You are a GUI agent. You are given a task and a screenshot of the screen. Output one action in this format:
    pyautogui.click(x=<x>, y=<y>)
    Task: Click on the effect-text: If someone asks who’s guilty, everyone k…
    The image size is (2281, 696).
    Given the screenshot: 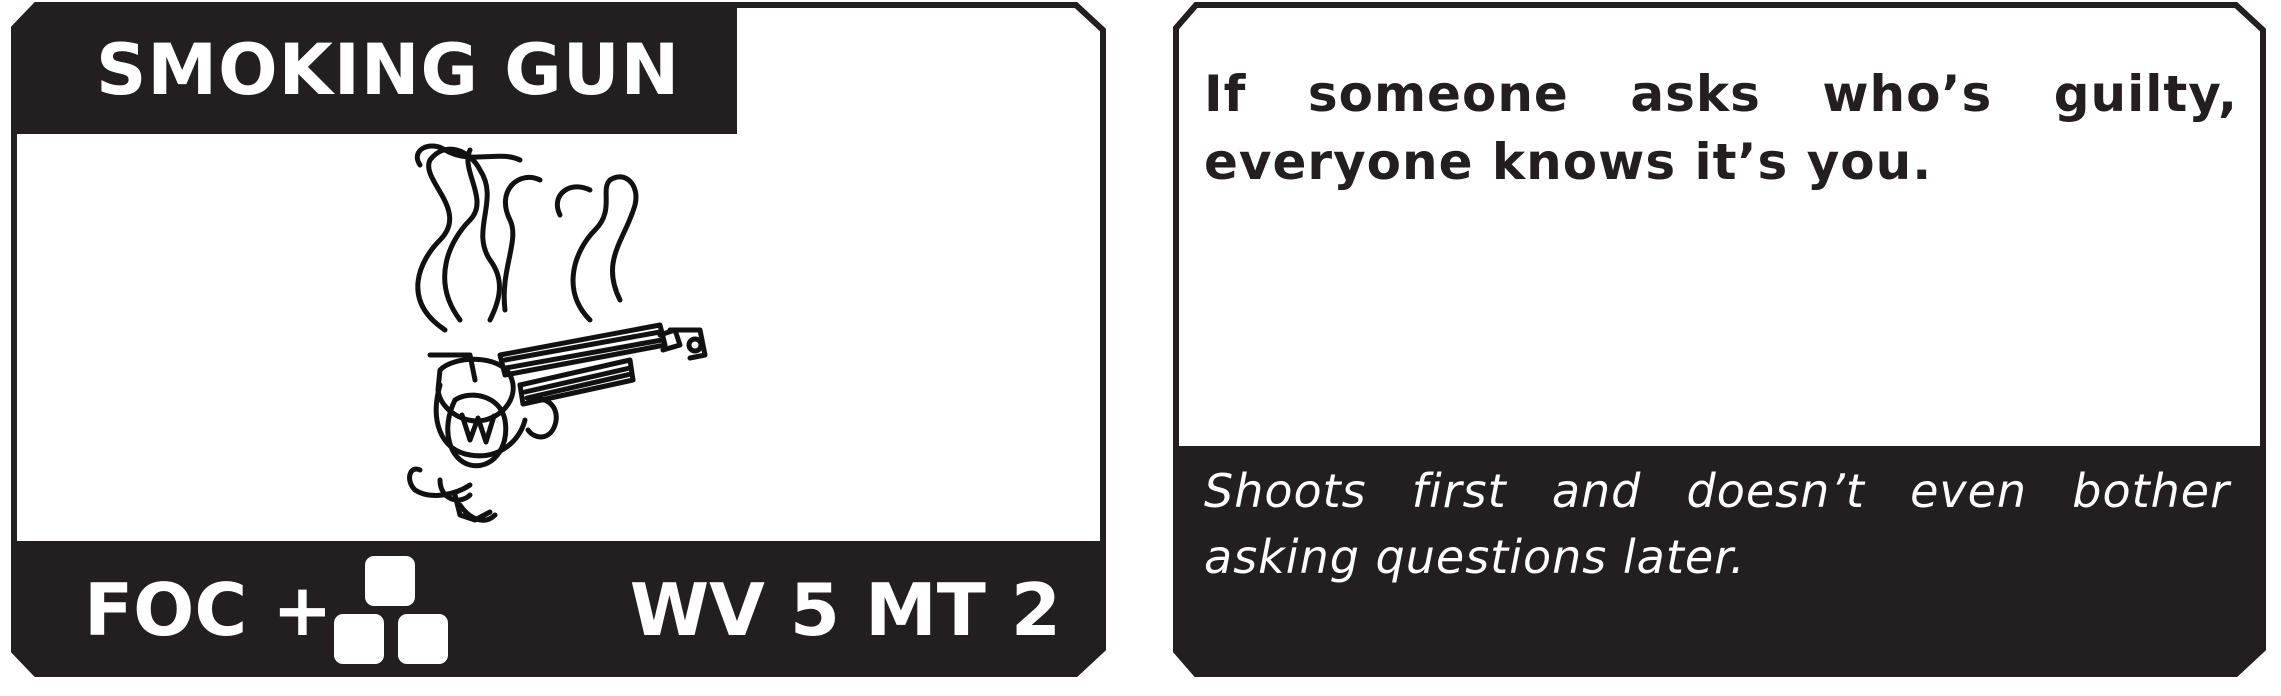 What is the action you would take?
    pyautogui.click(x=1721, y=128)
    